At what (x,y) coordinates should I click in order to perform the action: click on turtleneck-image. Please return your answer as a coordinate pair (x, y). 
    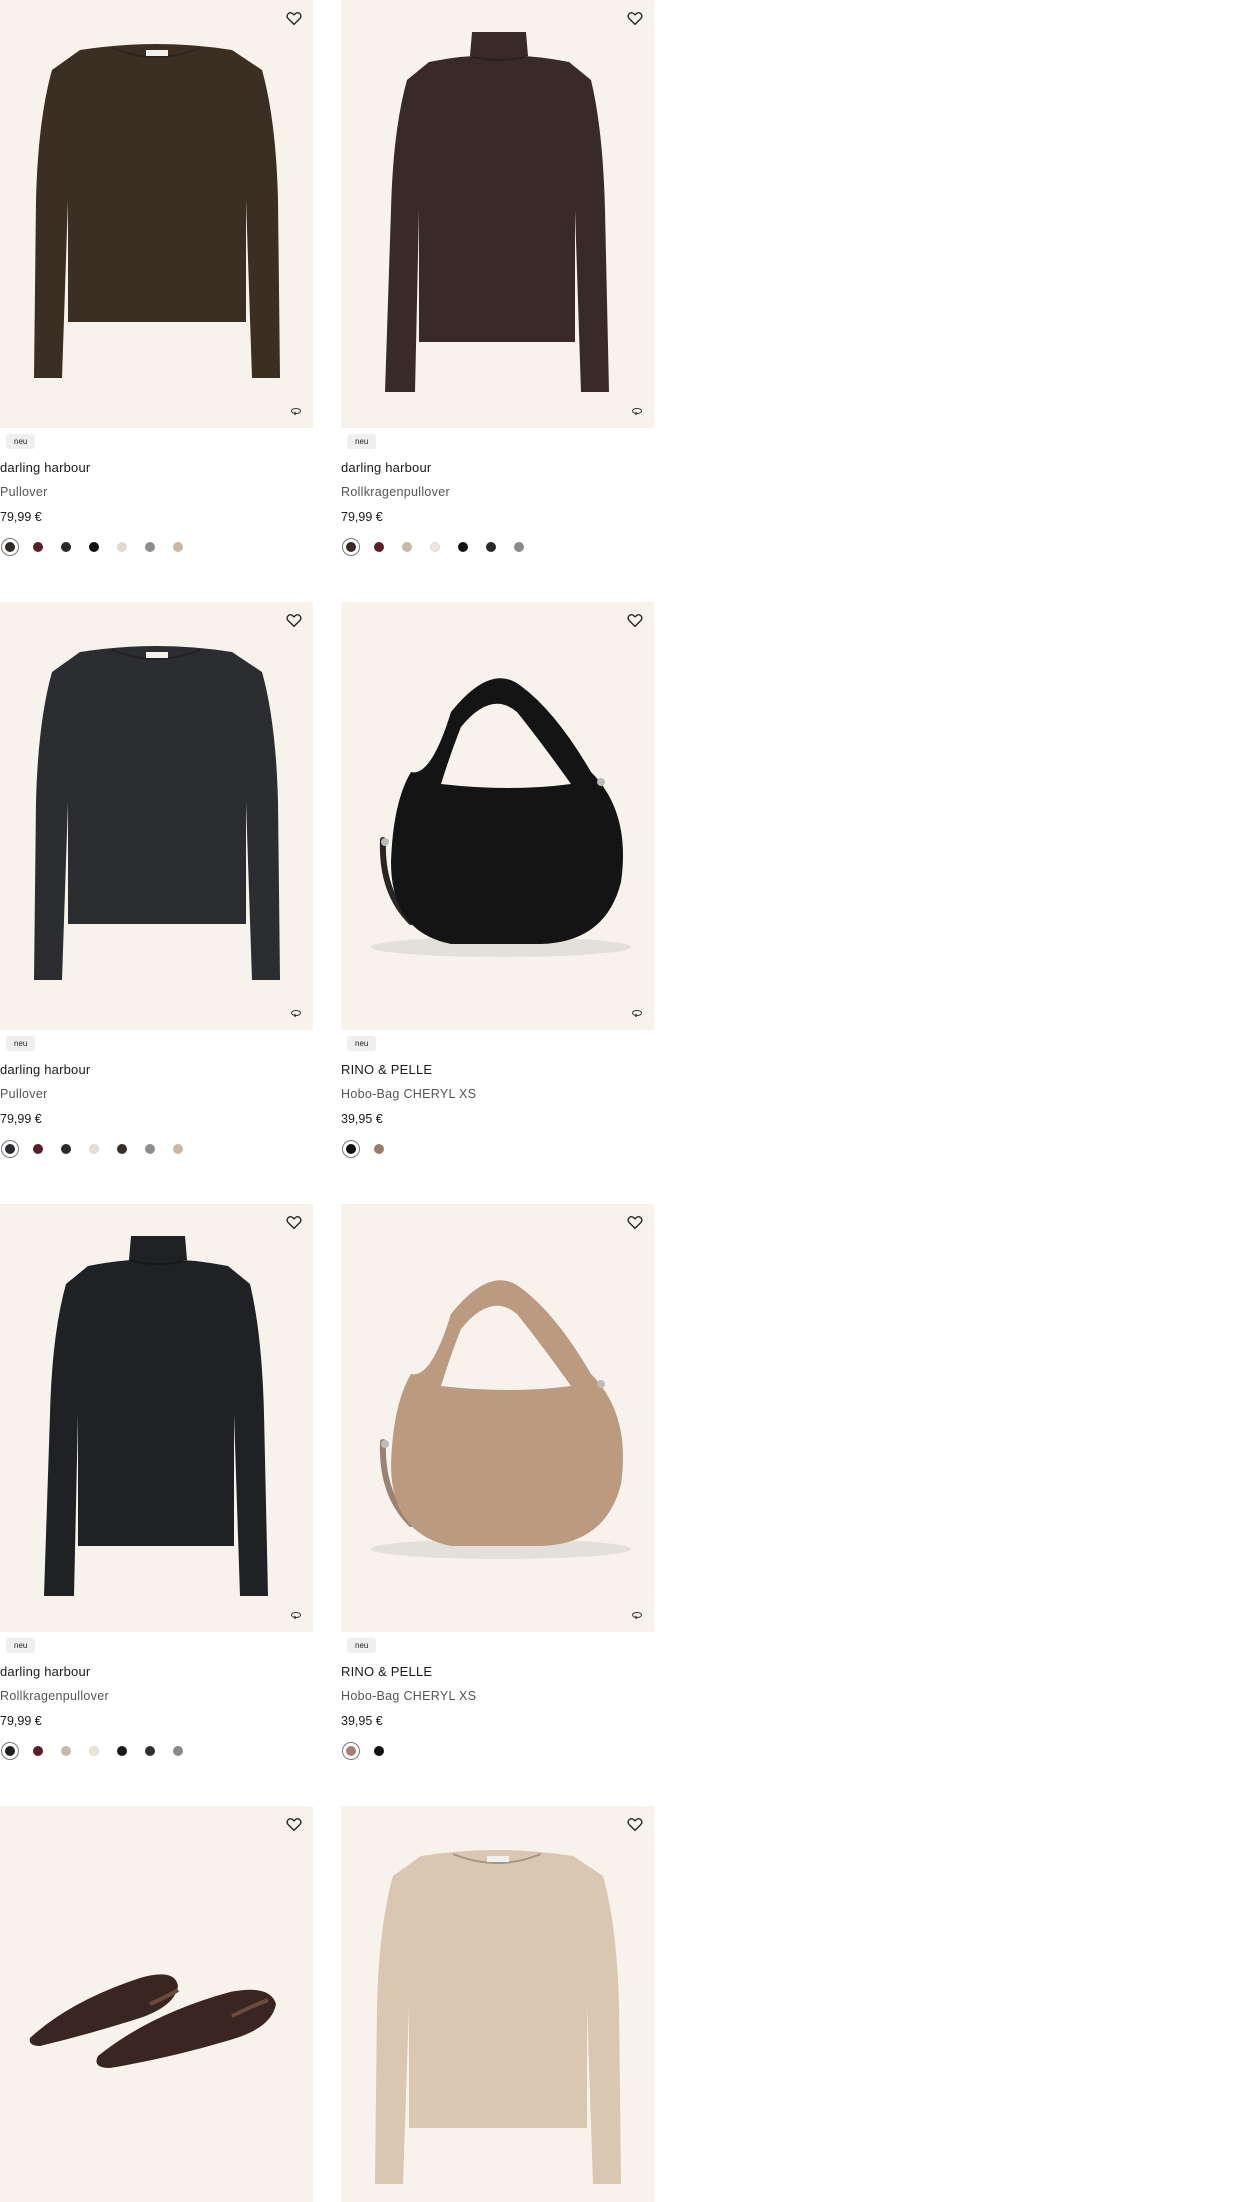
    Looking at the image, I should click on (156, 1416).